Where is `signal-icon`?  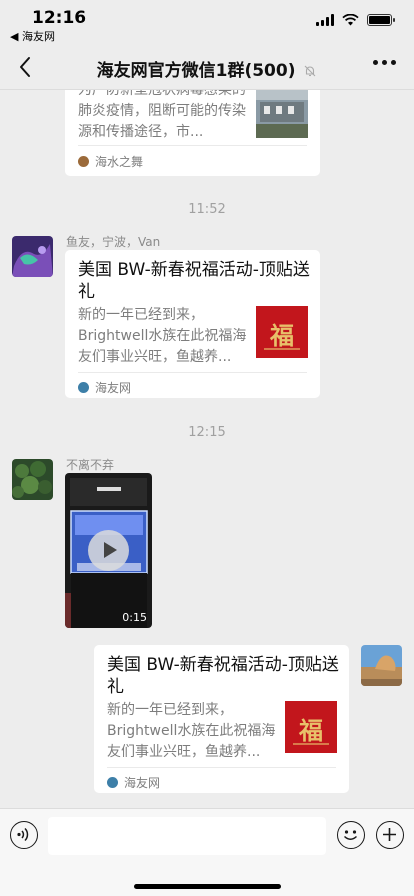 signal-icon is located at coordinates (325, 20).